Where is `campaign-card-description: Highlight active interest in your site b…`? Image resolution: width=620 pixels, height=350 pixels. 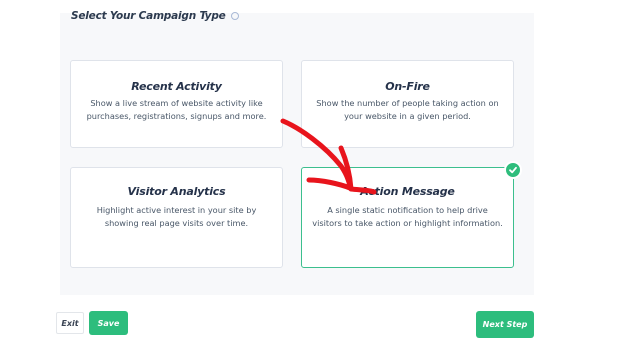
campaign-card-description: Highlight active interest in your site b… is located at coordinates (176, 216).